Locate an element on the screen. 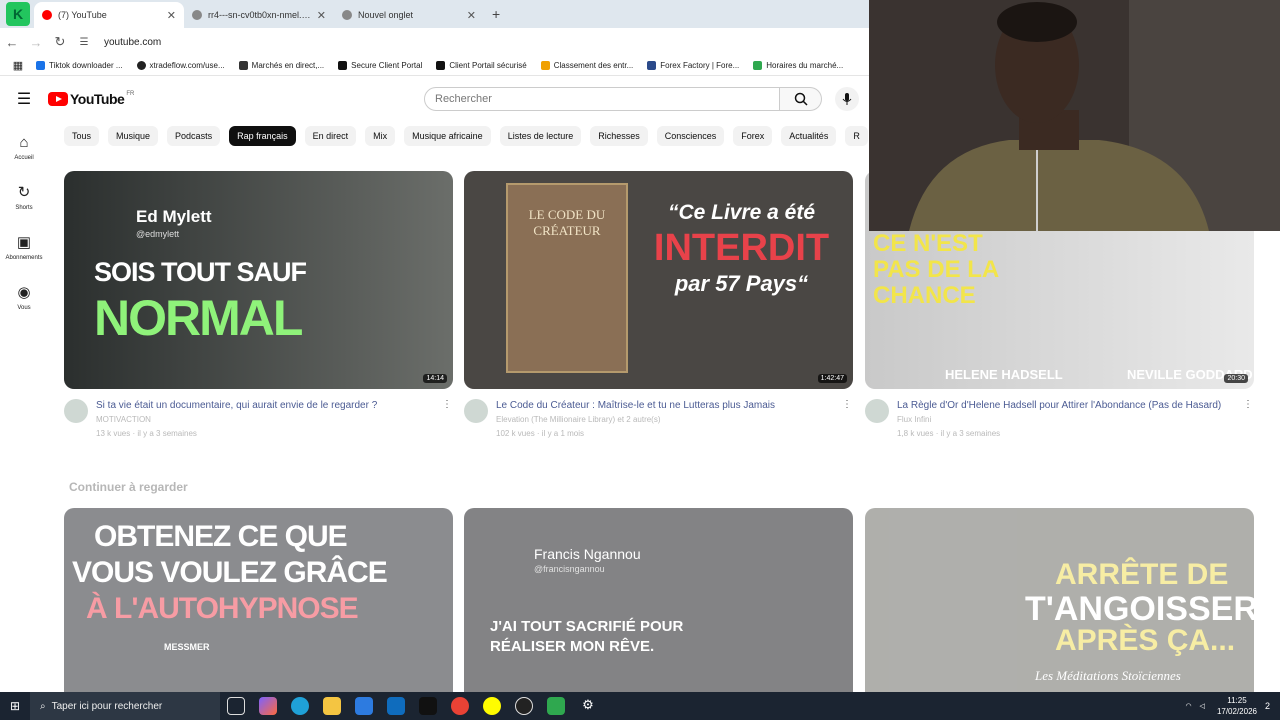 Image resolution: width=1280 pixels, height=720 pixels. video-stats: 102 k vues · il y a 1 mois is located at coordinates (540, 433).